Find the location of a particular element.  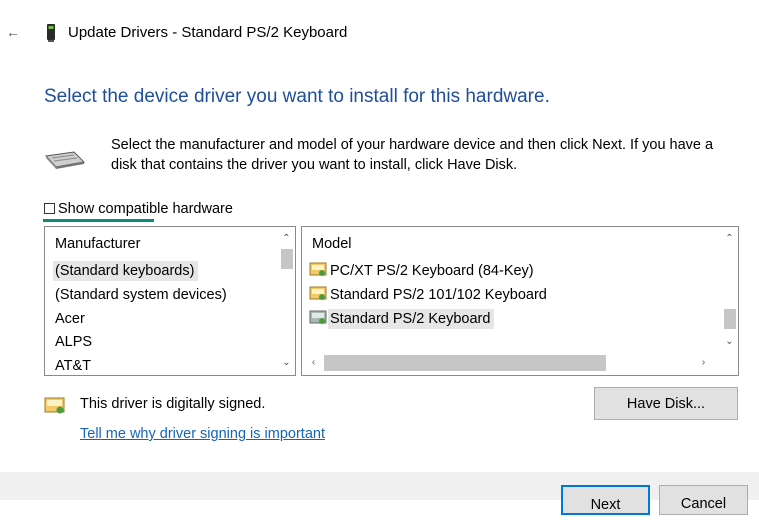

next-button-label: Next is located at coordinates (605, 505).